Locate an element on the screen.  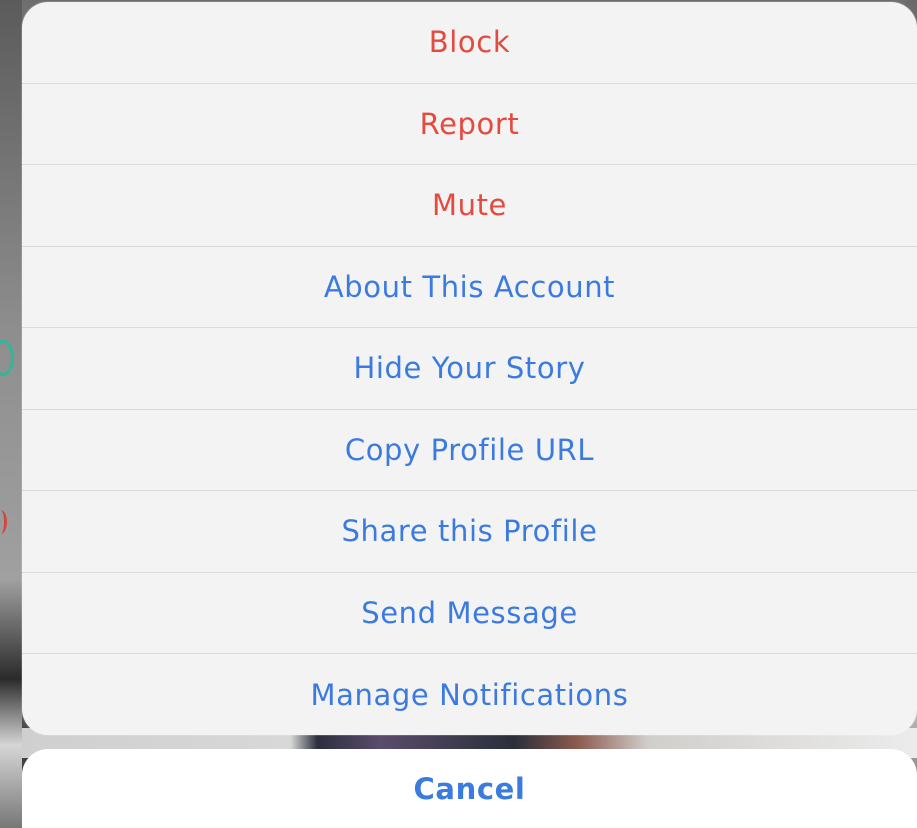
manage-notifications-button: Manage Notifications is located at coordinates (469, 694).